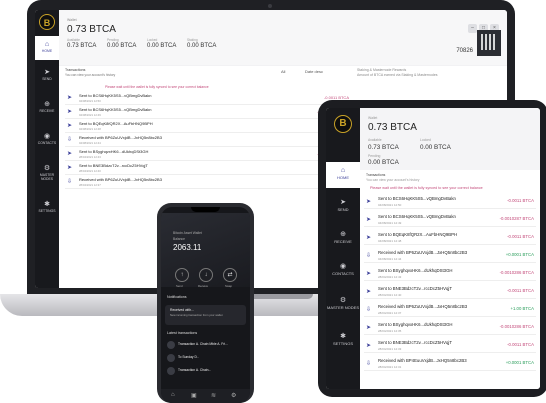 This screenshot has height=403, width=546. I want to click on sidebar-item-label: SEND, so click(47, 79).